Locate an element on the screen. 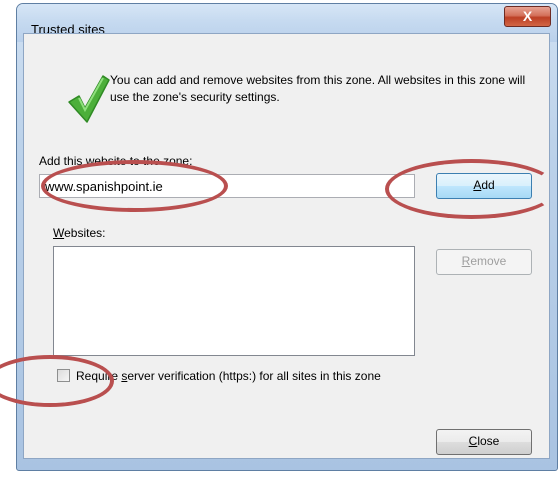  add-button-label: dd is located at coordinates (488, 185).